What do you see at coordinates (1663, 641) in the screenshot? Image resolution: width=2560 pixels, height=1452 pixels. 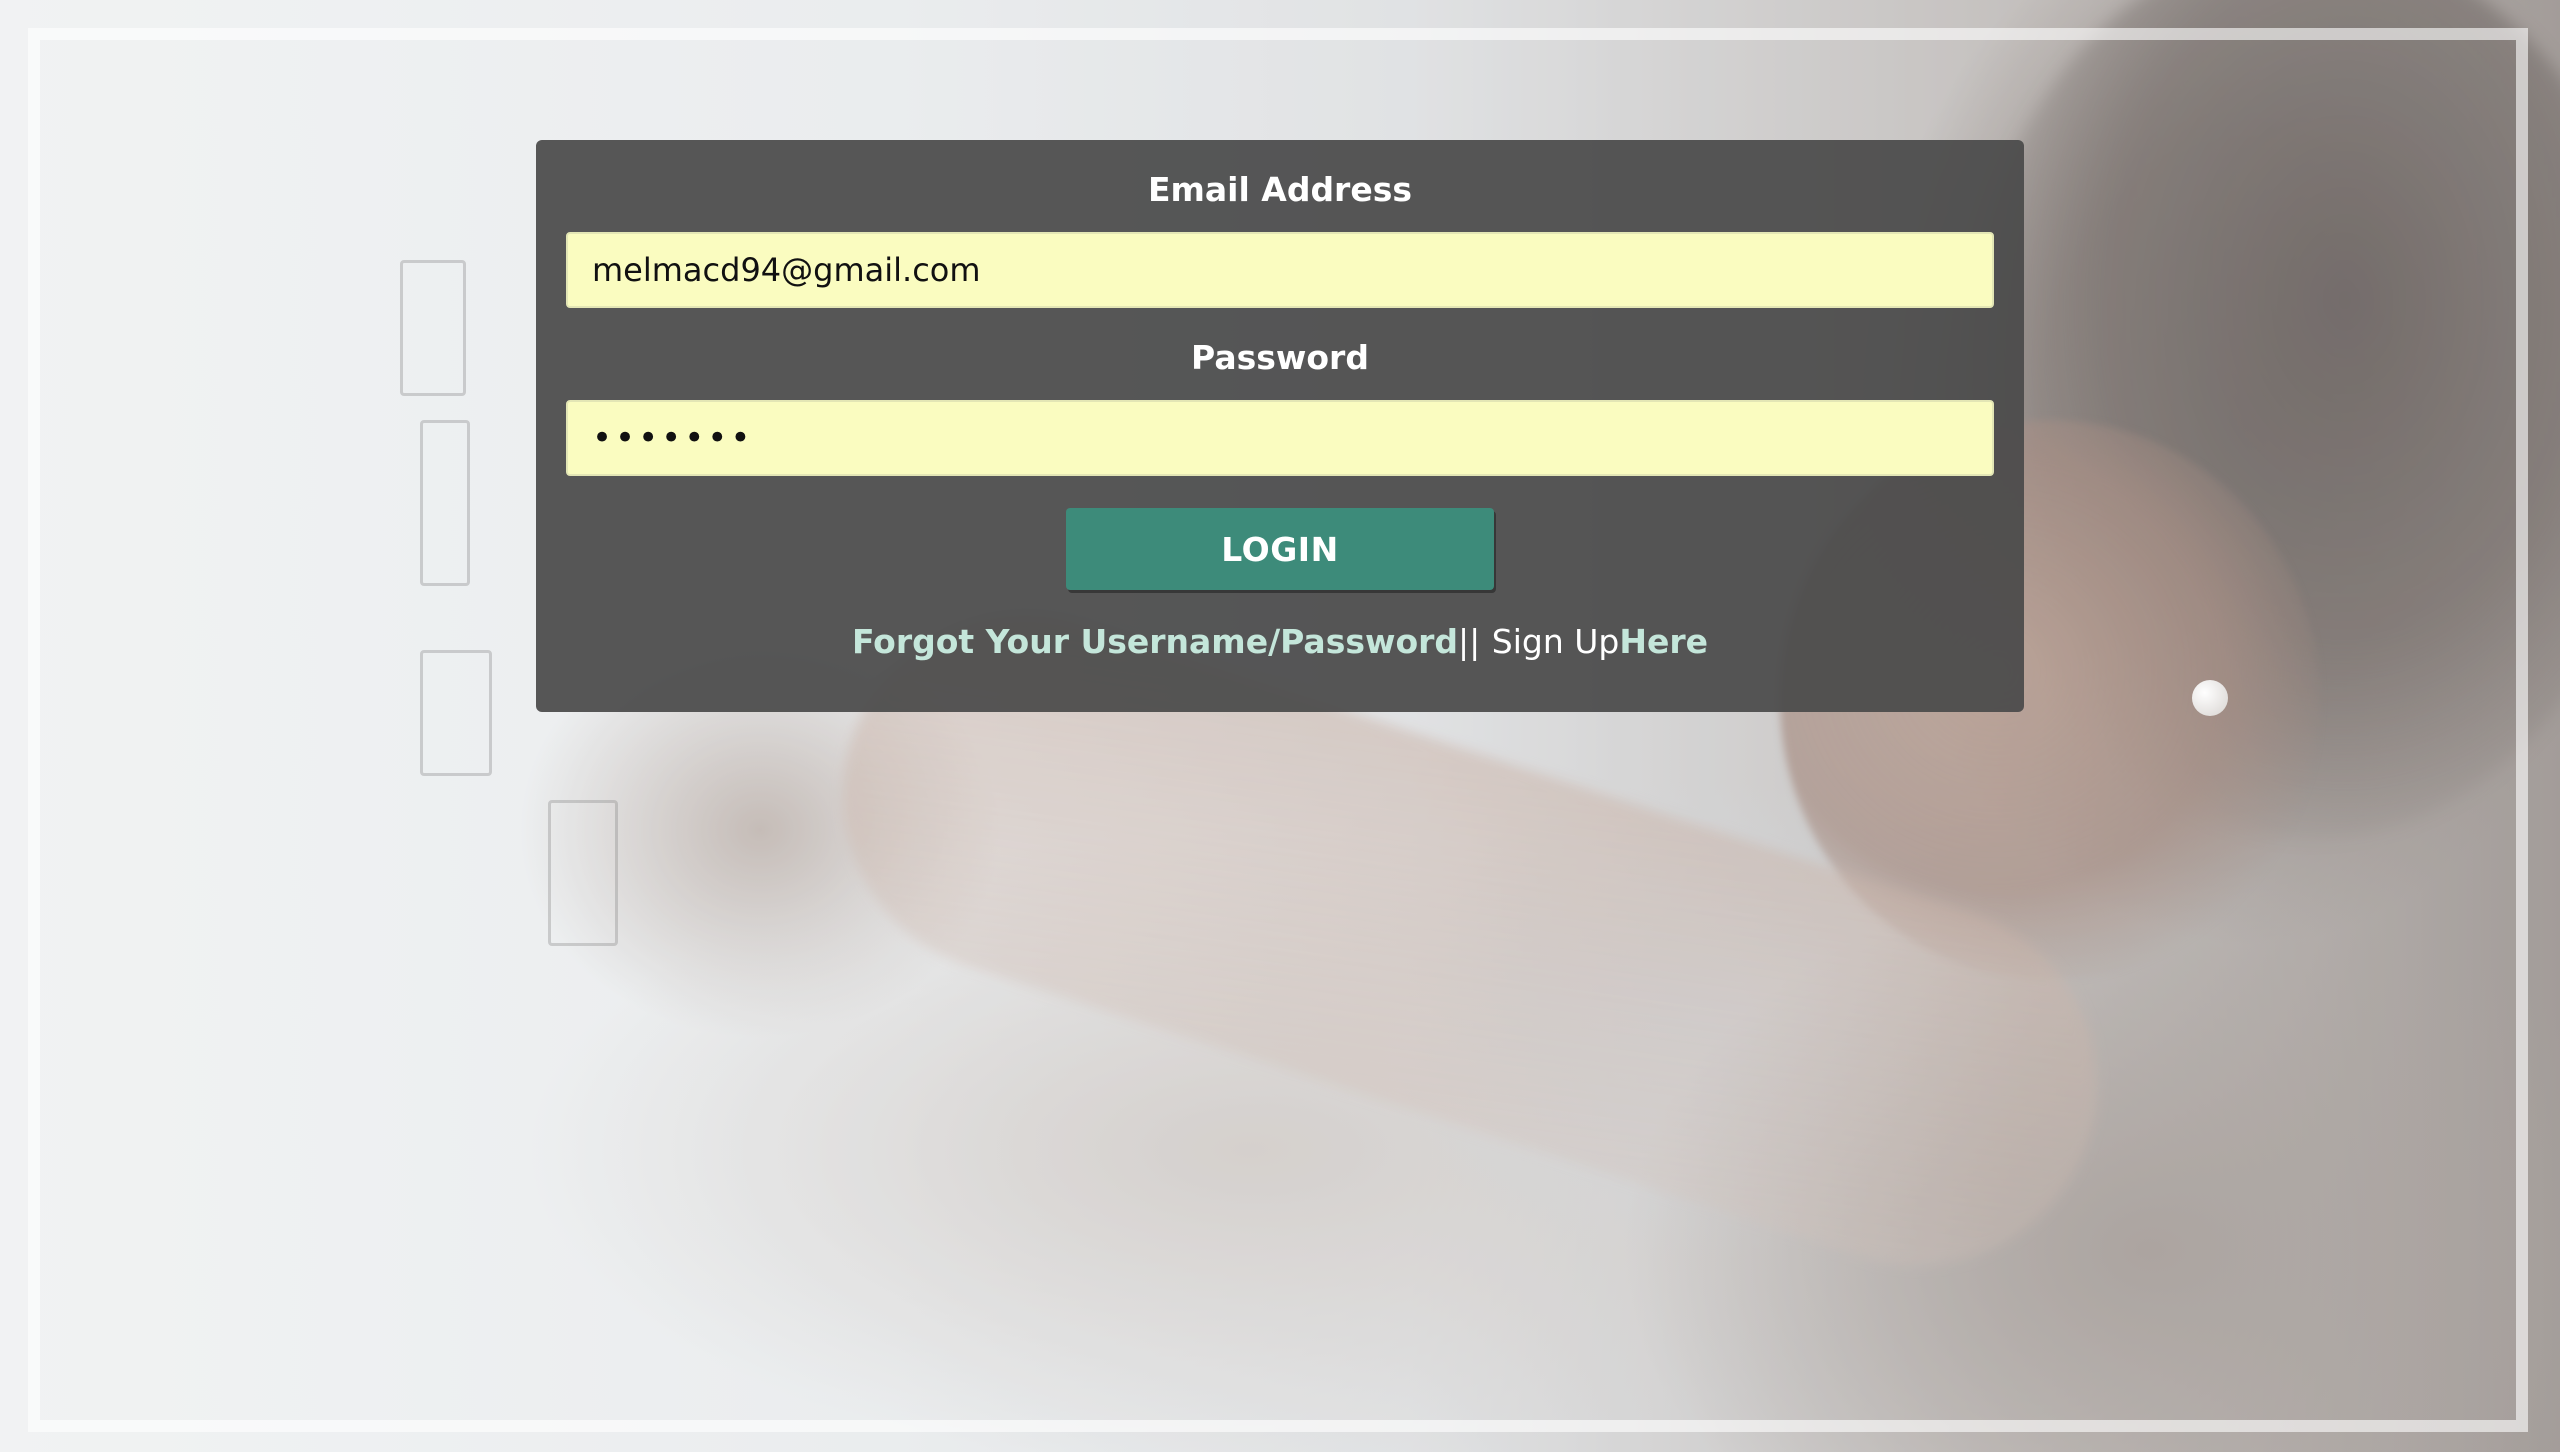 I see `signup-here-link: Here` at bounding box center [1663, 641].